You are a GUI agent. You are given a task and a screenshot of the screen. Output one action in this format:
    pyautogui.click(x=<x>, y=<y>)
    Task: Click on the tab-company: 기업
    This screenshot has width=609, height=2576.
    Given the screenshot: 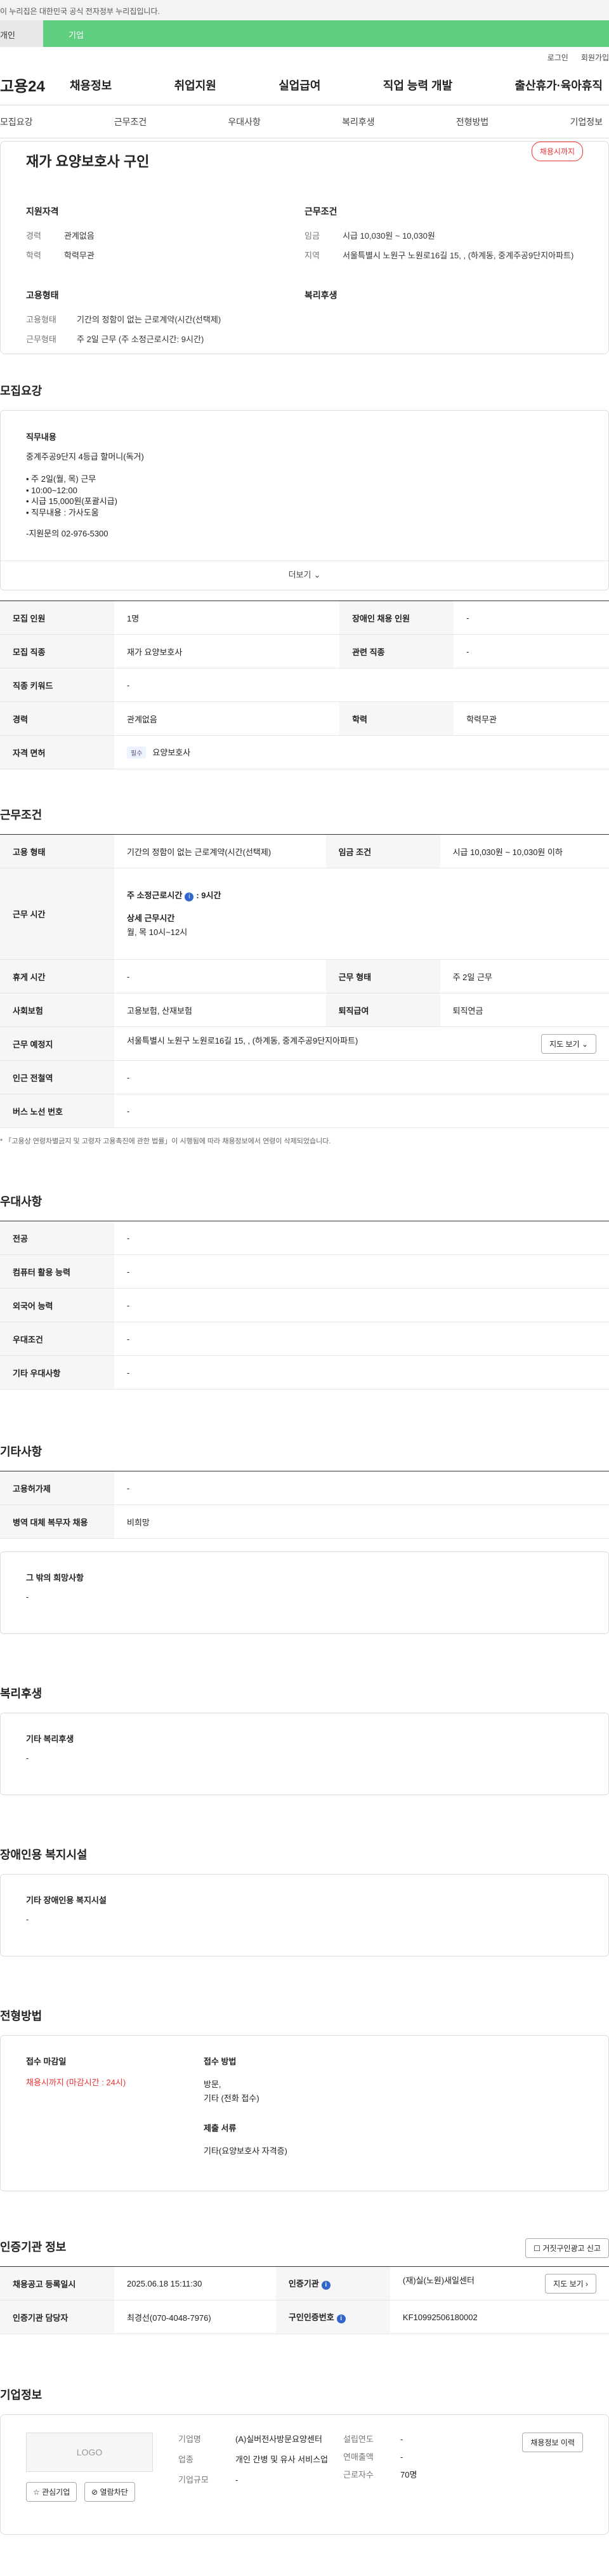 What is the action you would take?
    pyautogui.click(x=326, y=33)
    